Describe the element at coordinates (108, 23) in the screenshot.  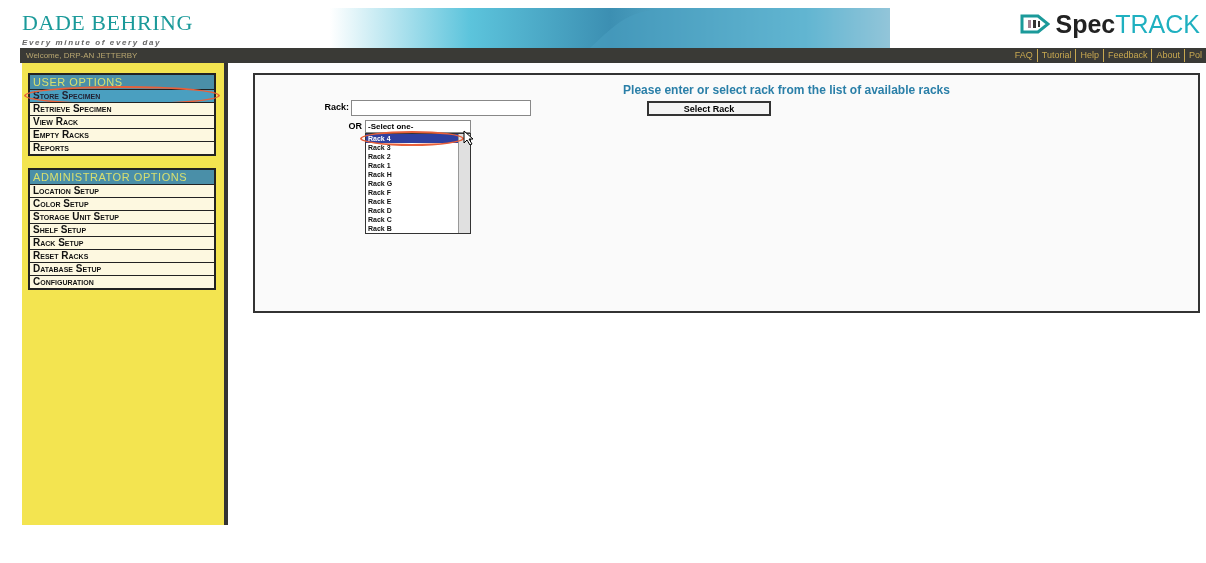
I see `brand-logo: DADE BEHRING` at that location.